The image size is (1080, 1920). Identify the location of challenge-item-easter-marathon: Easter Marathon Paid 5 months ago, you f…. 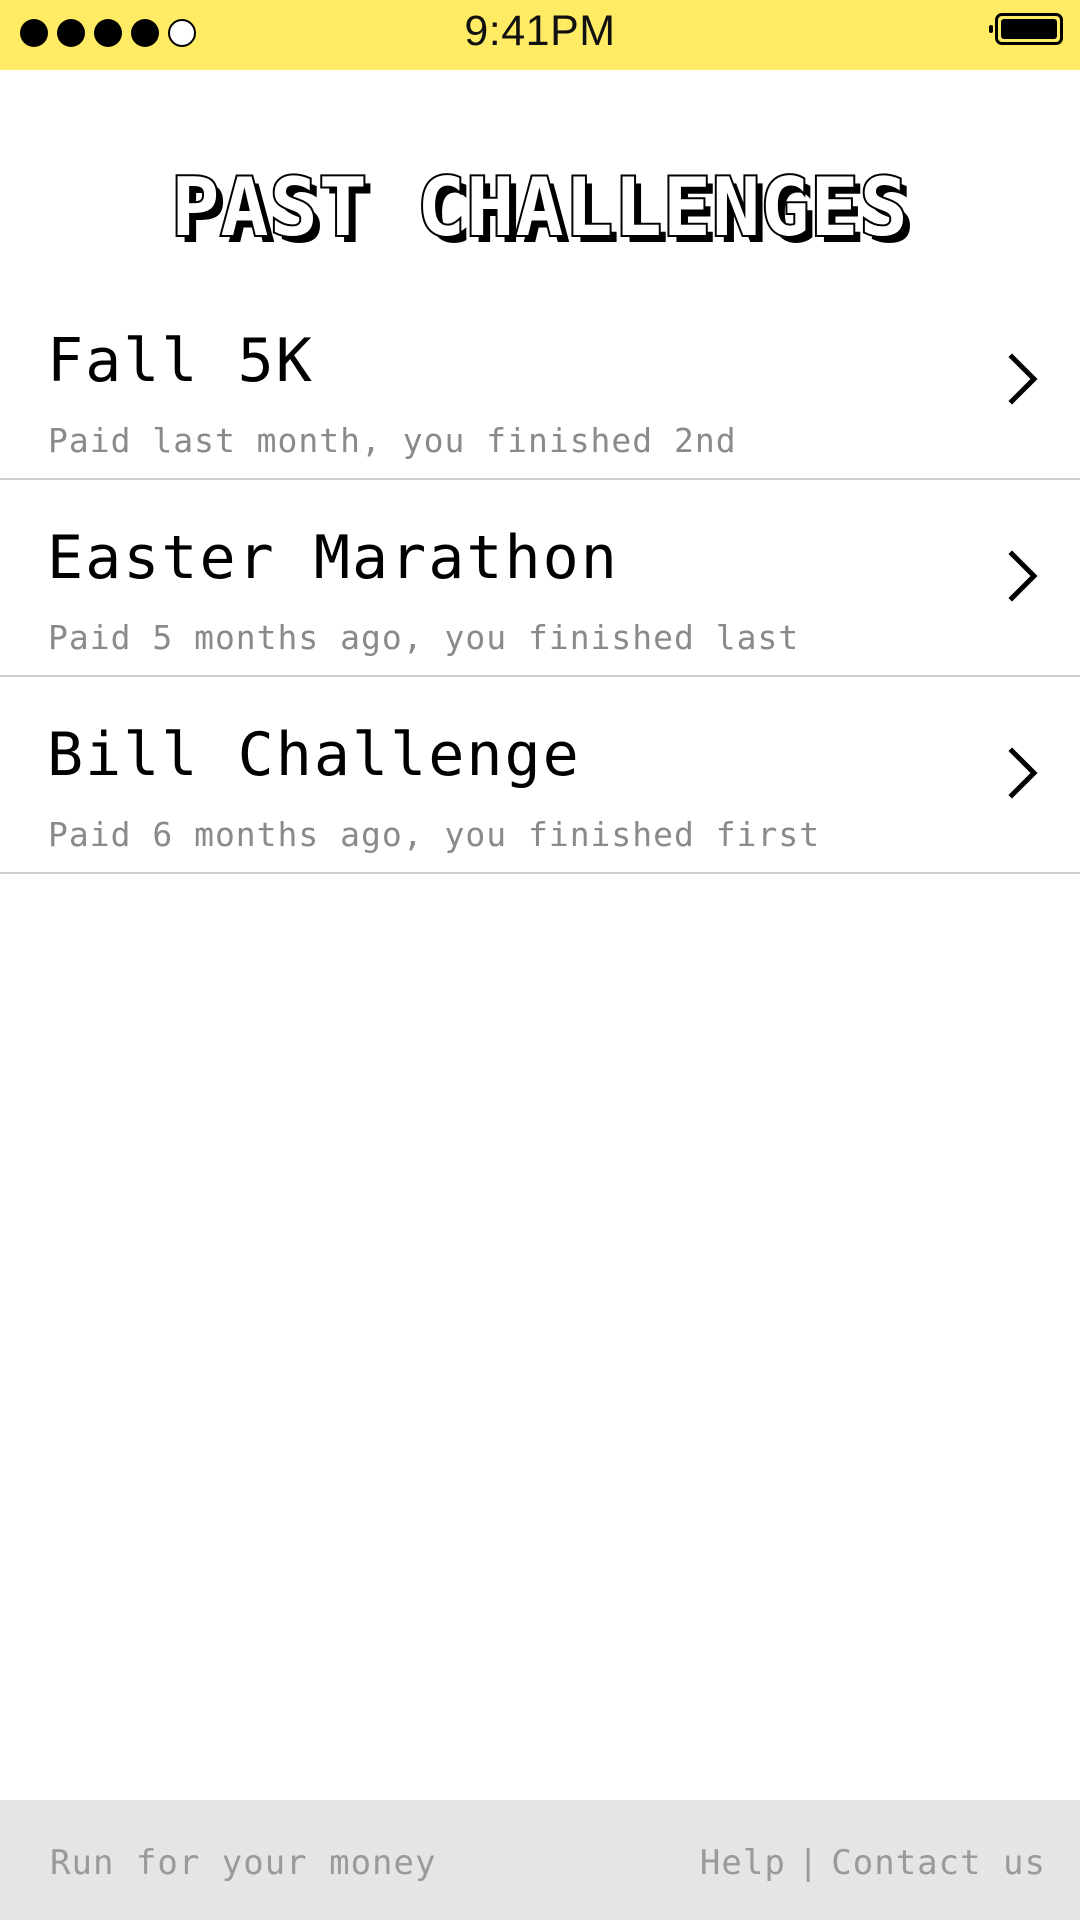
(540, 578).